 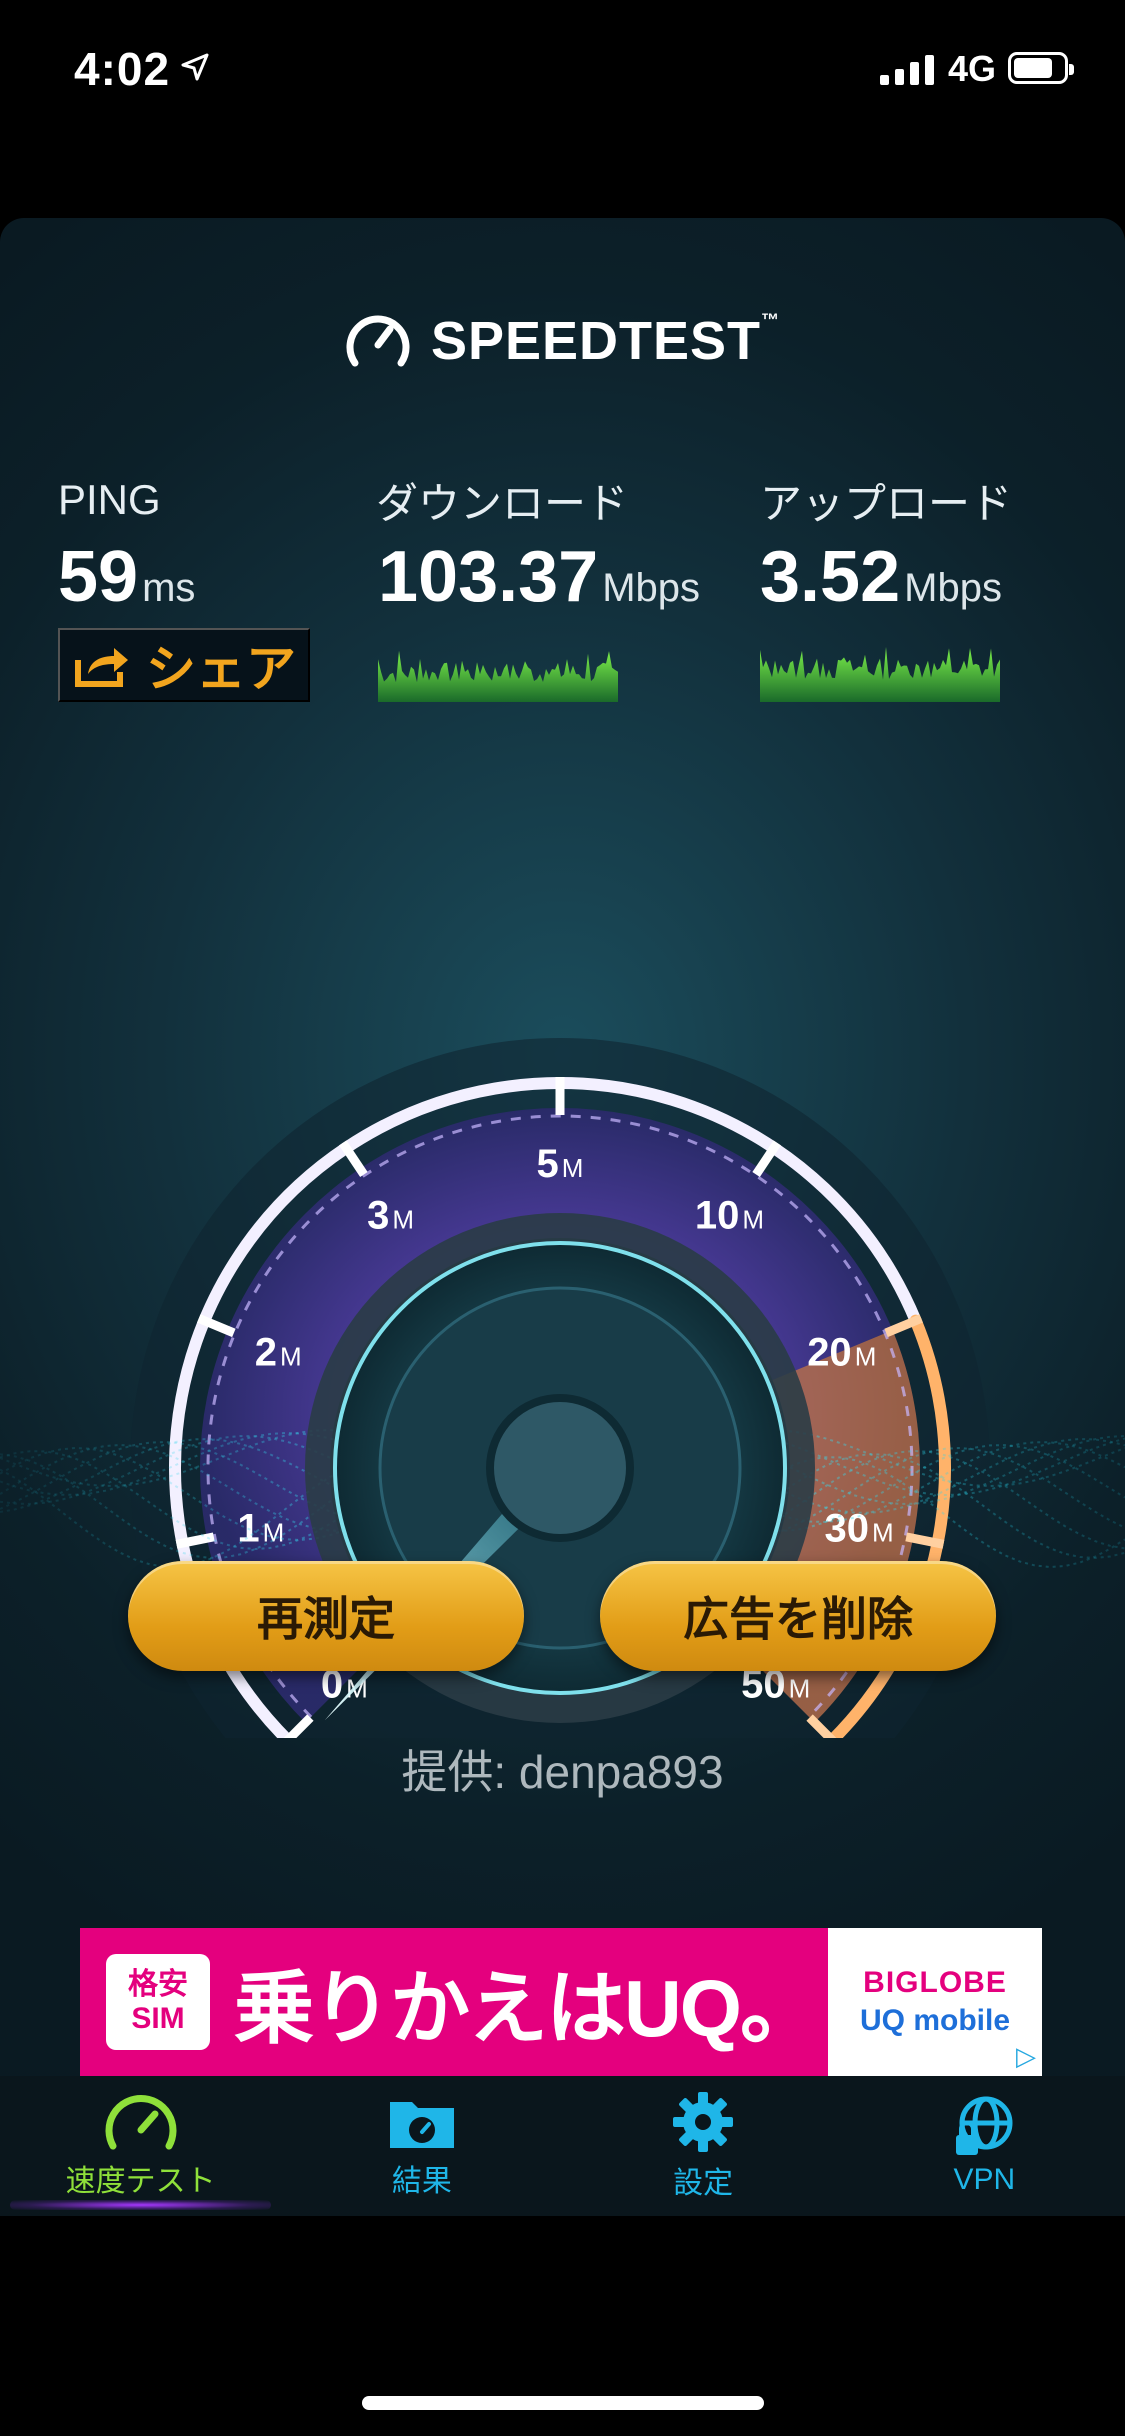 I want to click on app-logo: SPEEDTEST™, so click(x=562, y=341).